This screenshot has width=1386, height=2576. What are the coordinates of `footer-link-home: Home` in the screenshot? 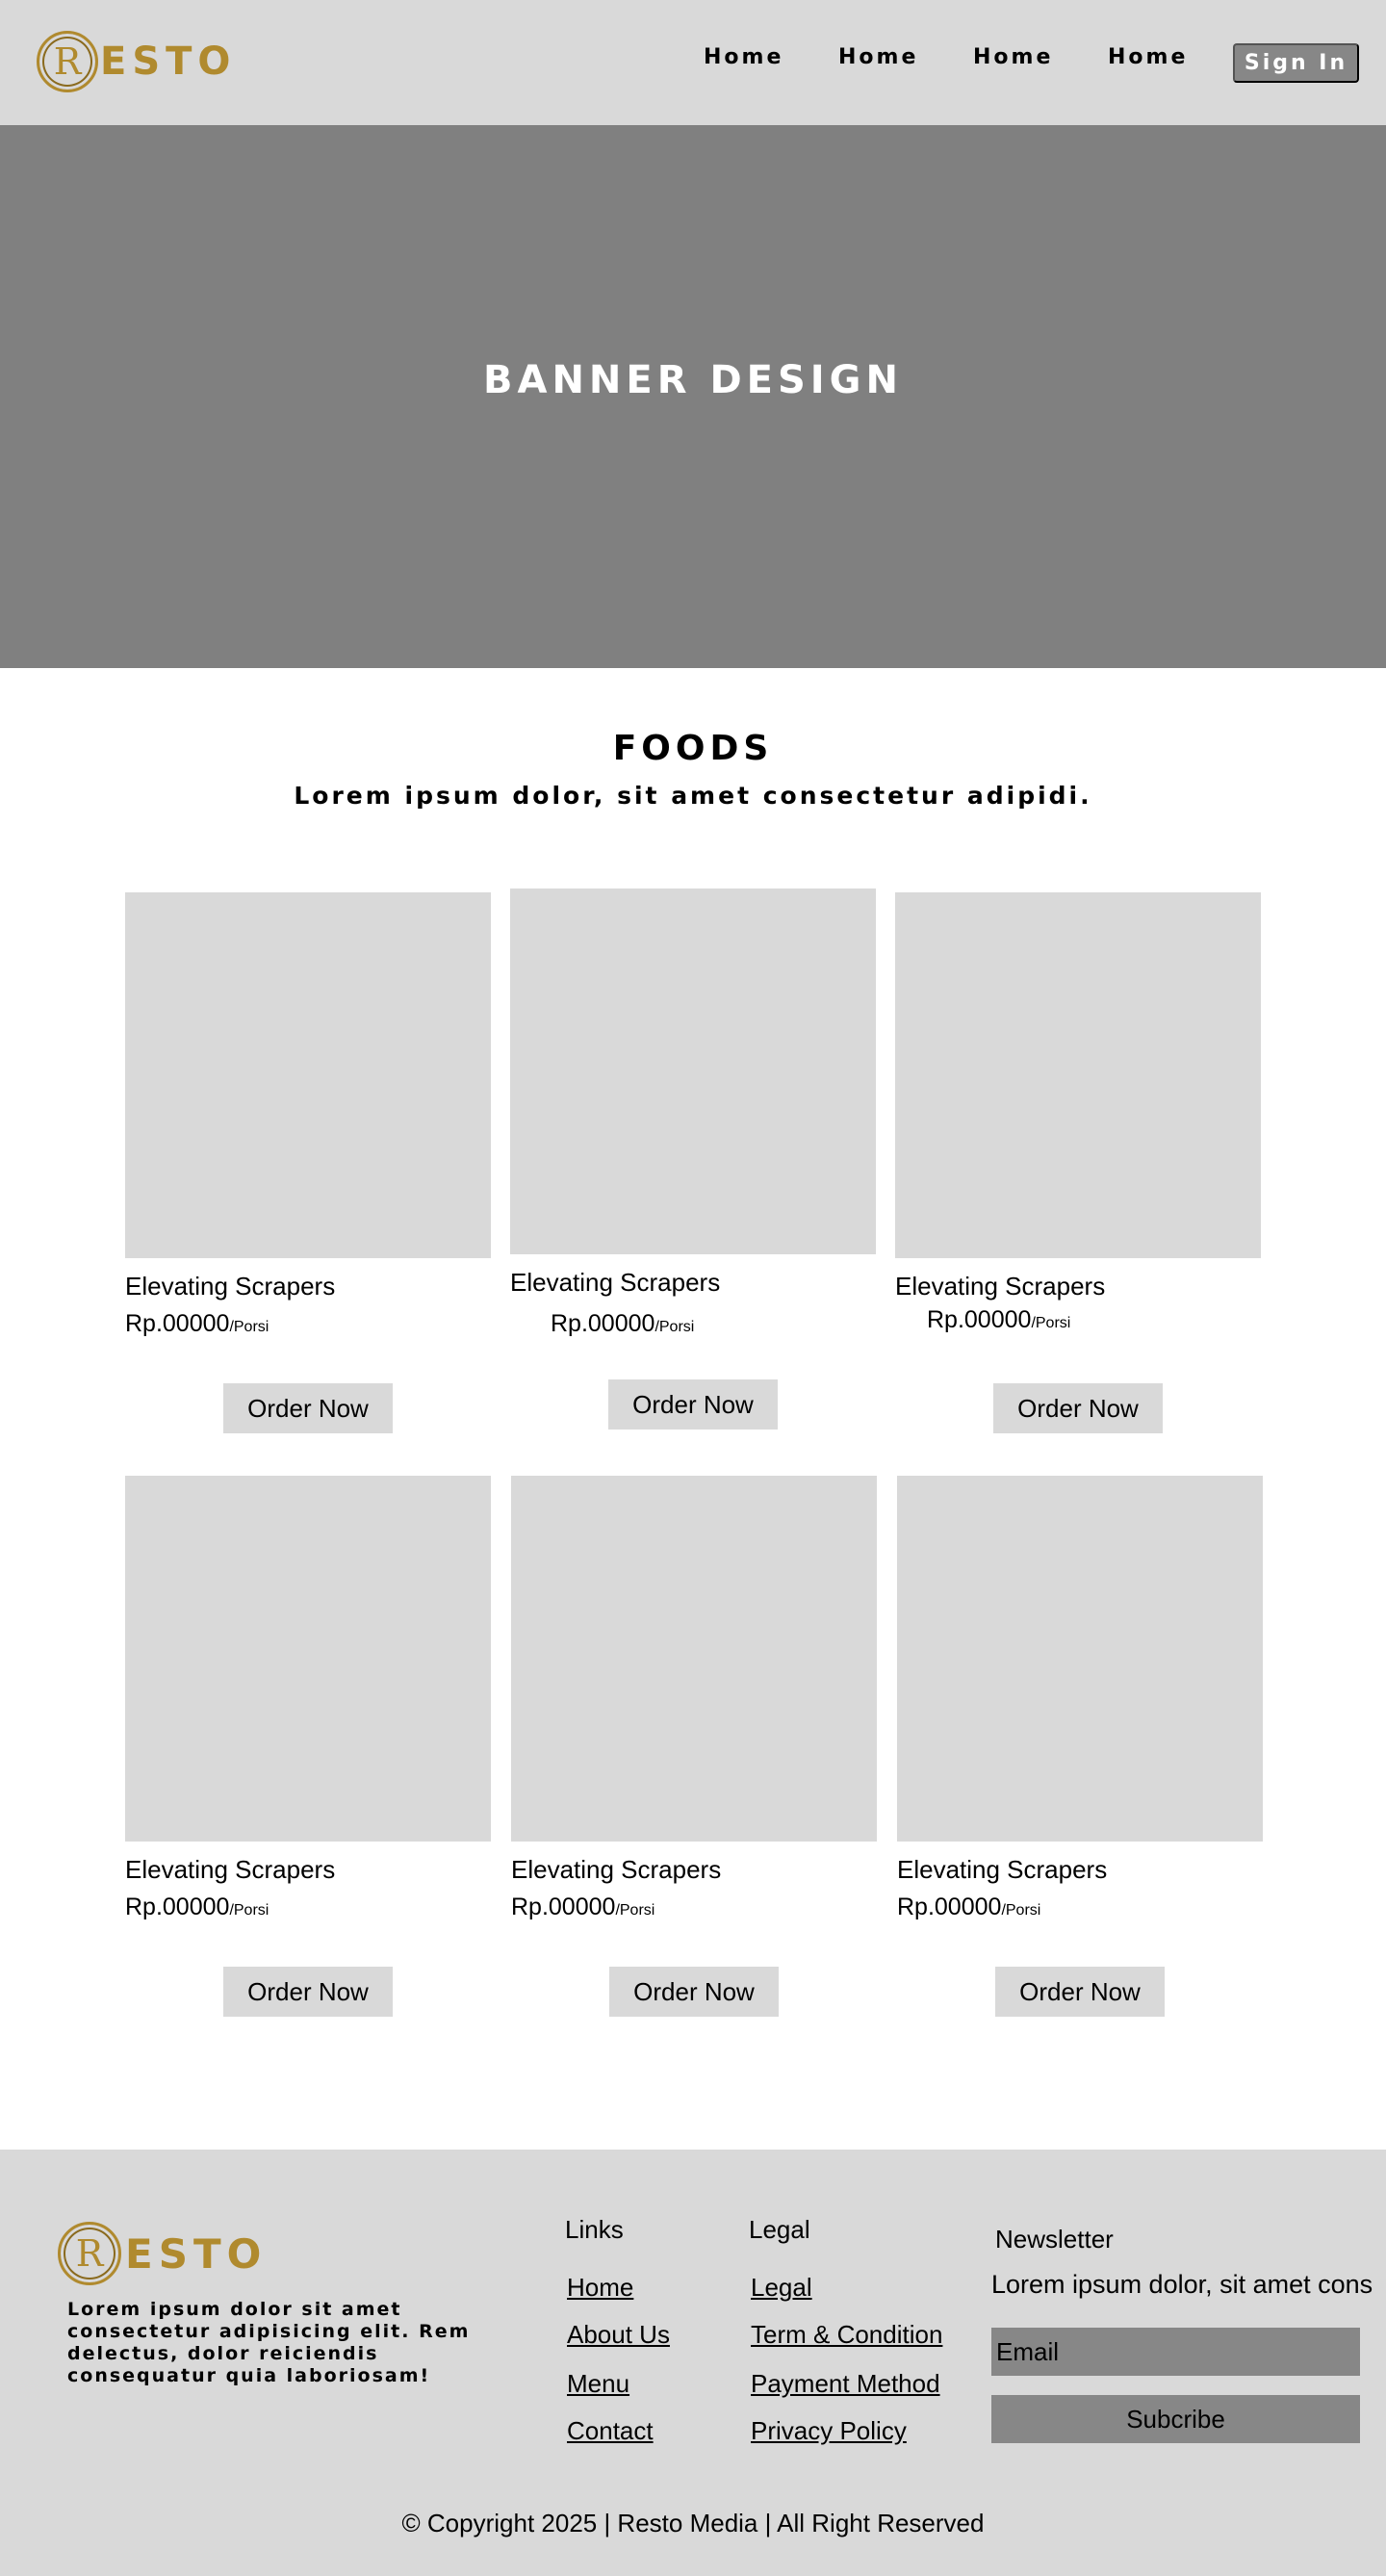 It's located at (600, 2288).